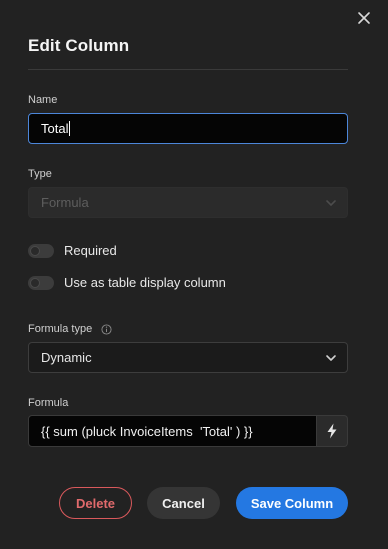  What do you see at coordinates (90, 250) in the screenshot?
I see `required-label: Required` at bounding box center [90, 250].